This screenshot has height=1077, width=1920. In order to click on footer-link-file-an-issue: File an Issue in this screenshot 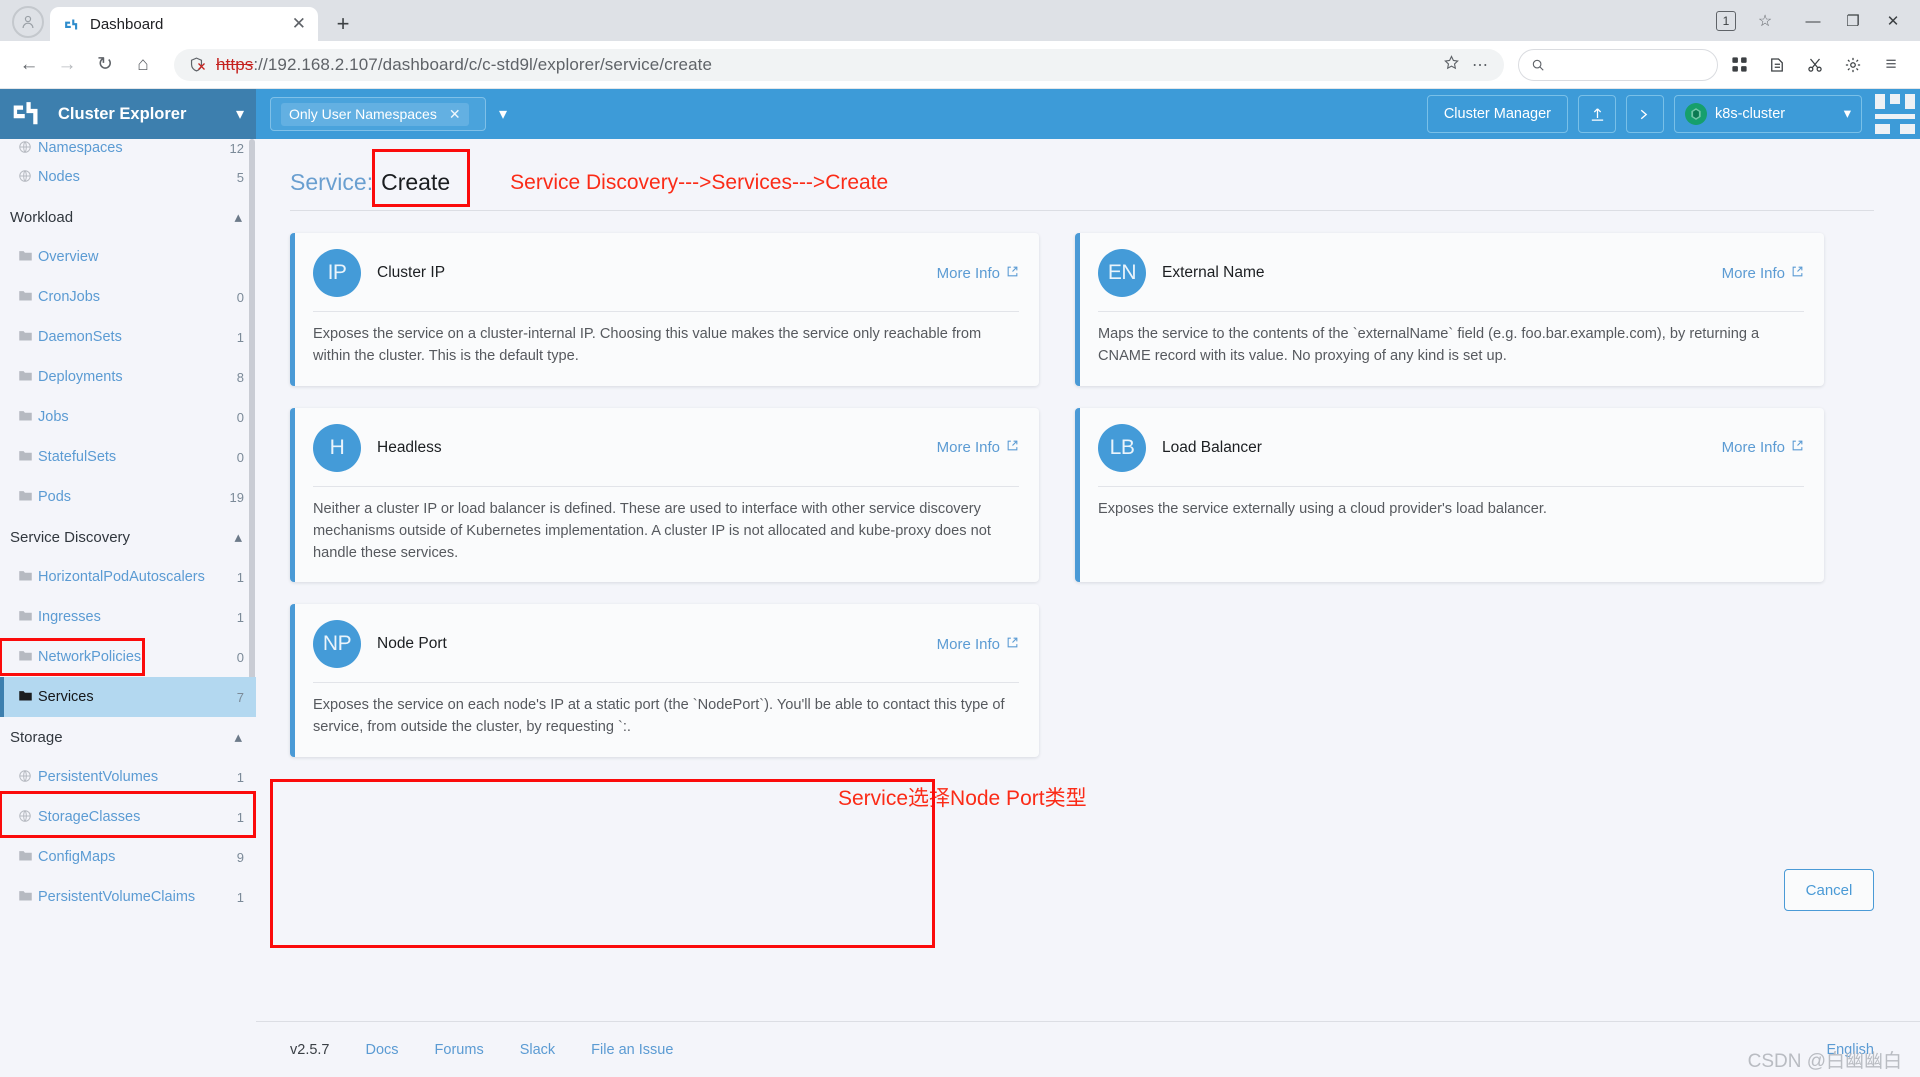, I will do `click(632, 1050)`.